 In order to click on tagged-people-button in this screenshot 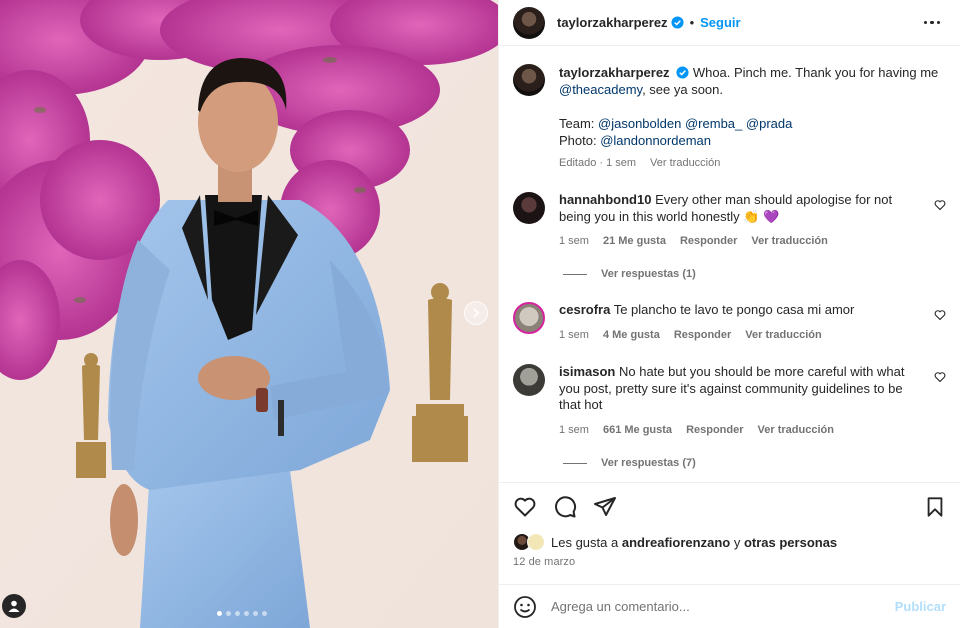, I will do `click(14, 606)`.